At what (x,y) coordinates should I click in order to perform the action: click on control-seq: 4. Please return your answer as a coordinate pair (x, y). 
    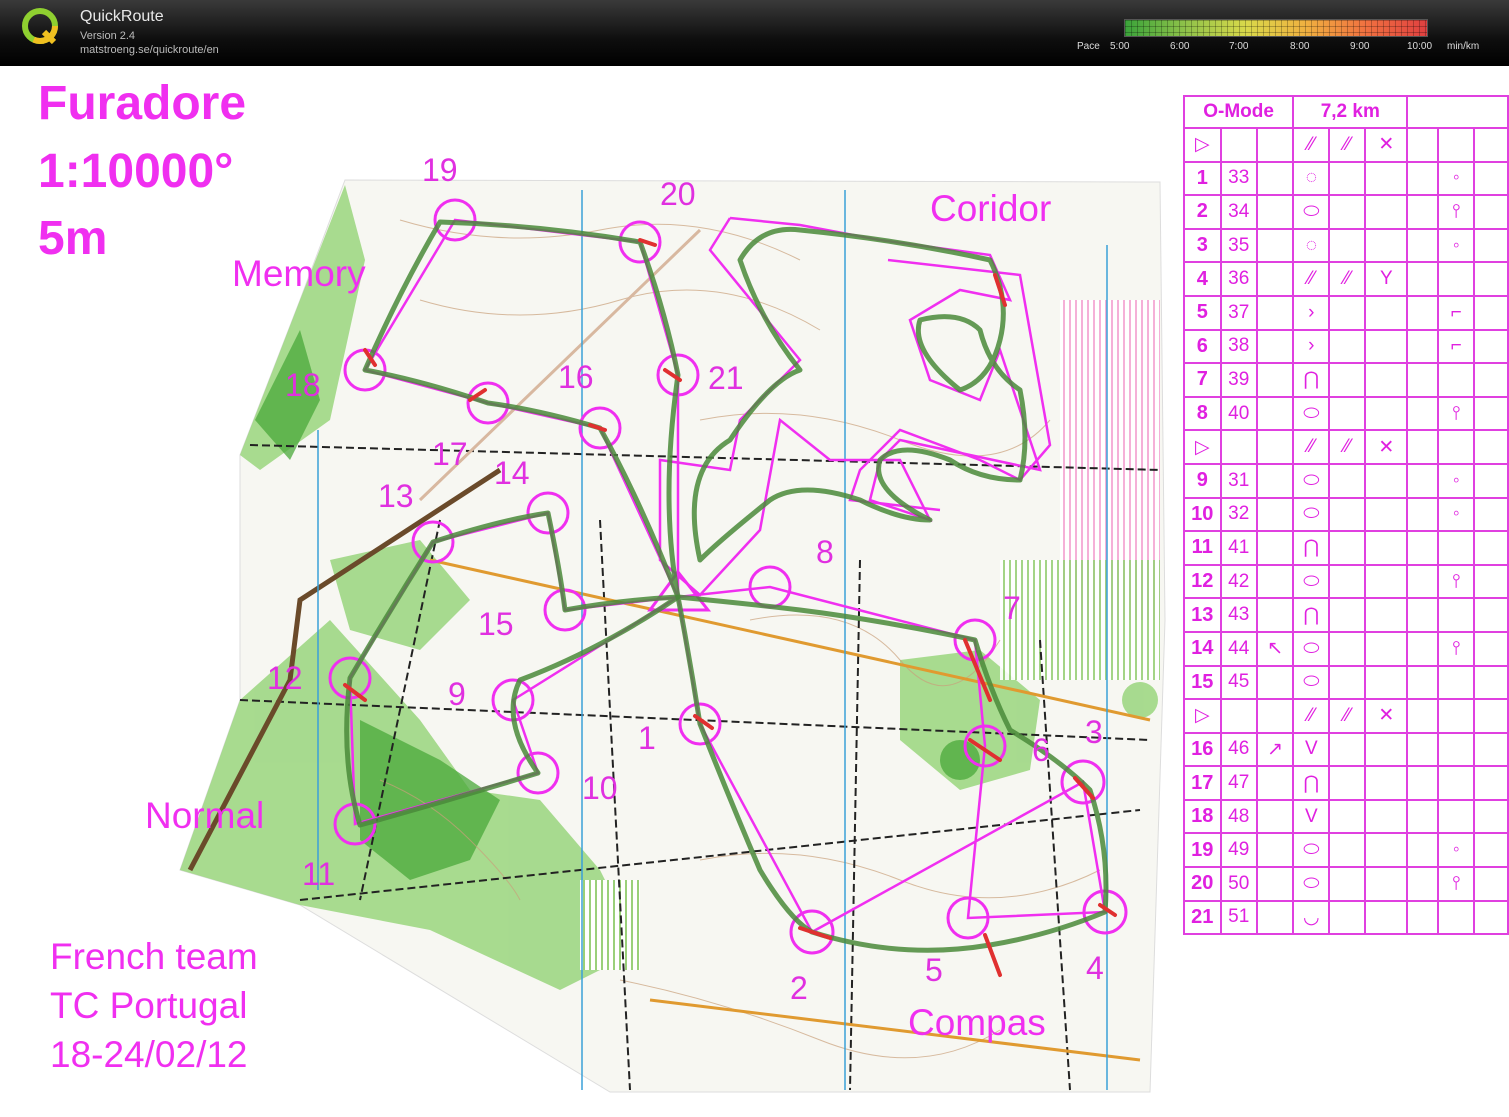
    Looking at the image, I should click on (1202, 279).